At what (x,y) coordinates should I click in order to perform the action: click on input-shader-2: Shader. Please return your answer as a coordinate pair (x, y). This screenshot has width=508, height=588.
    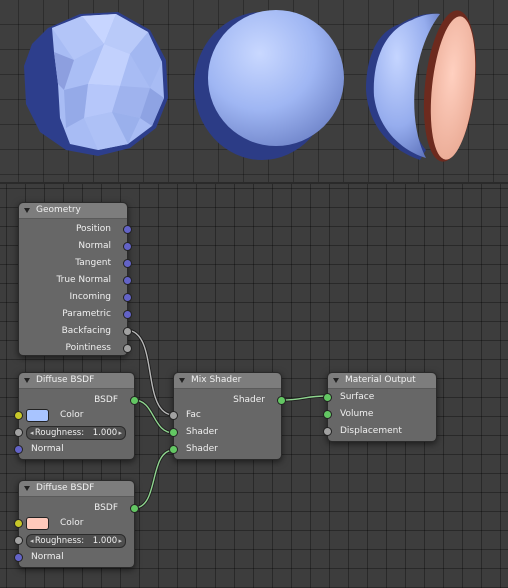
    Looking at the image, I should click on (202, 449).